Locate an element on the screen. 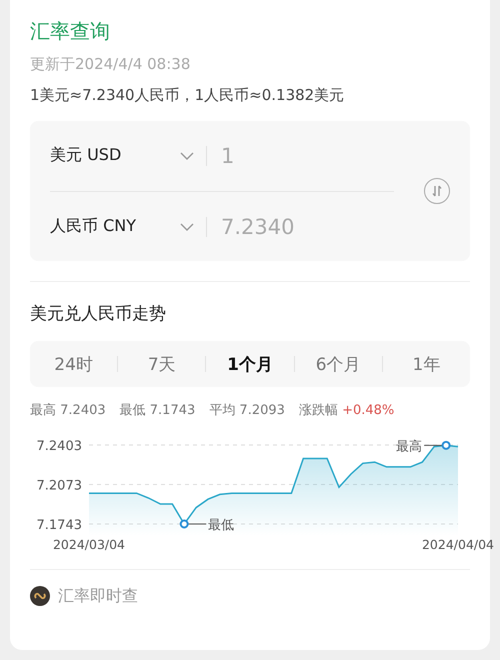 This screenshot has height=660, width=500. section-title: 美元兑人民币走势 is located at coordinates (98, 314).